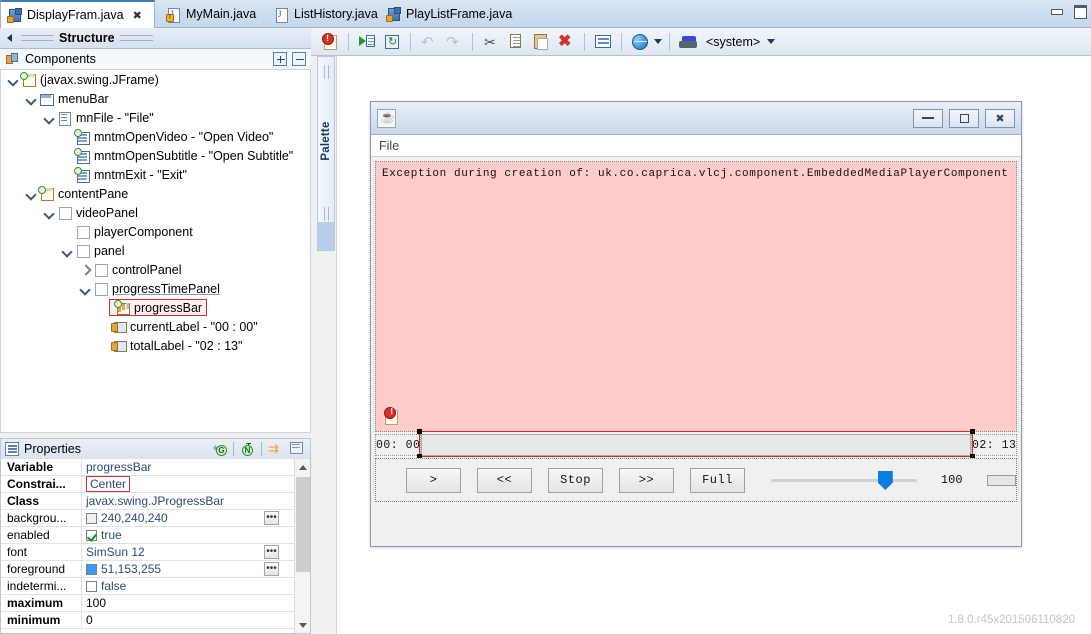 The image size is (1091, 634). I want to click on stop-button: Stop, so click(575, 480).